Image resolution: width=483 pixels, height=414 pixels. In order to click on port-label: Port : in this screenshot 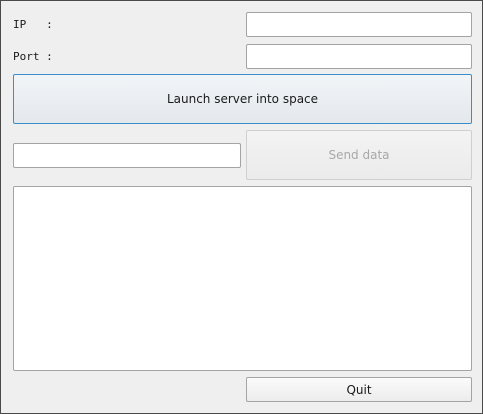, I will do `click(33, 56)`.